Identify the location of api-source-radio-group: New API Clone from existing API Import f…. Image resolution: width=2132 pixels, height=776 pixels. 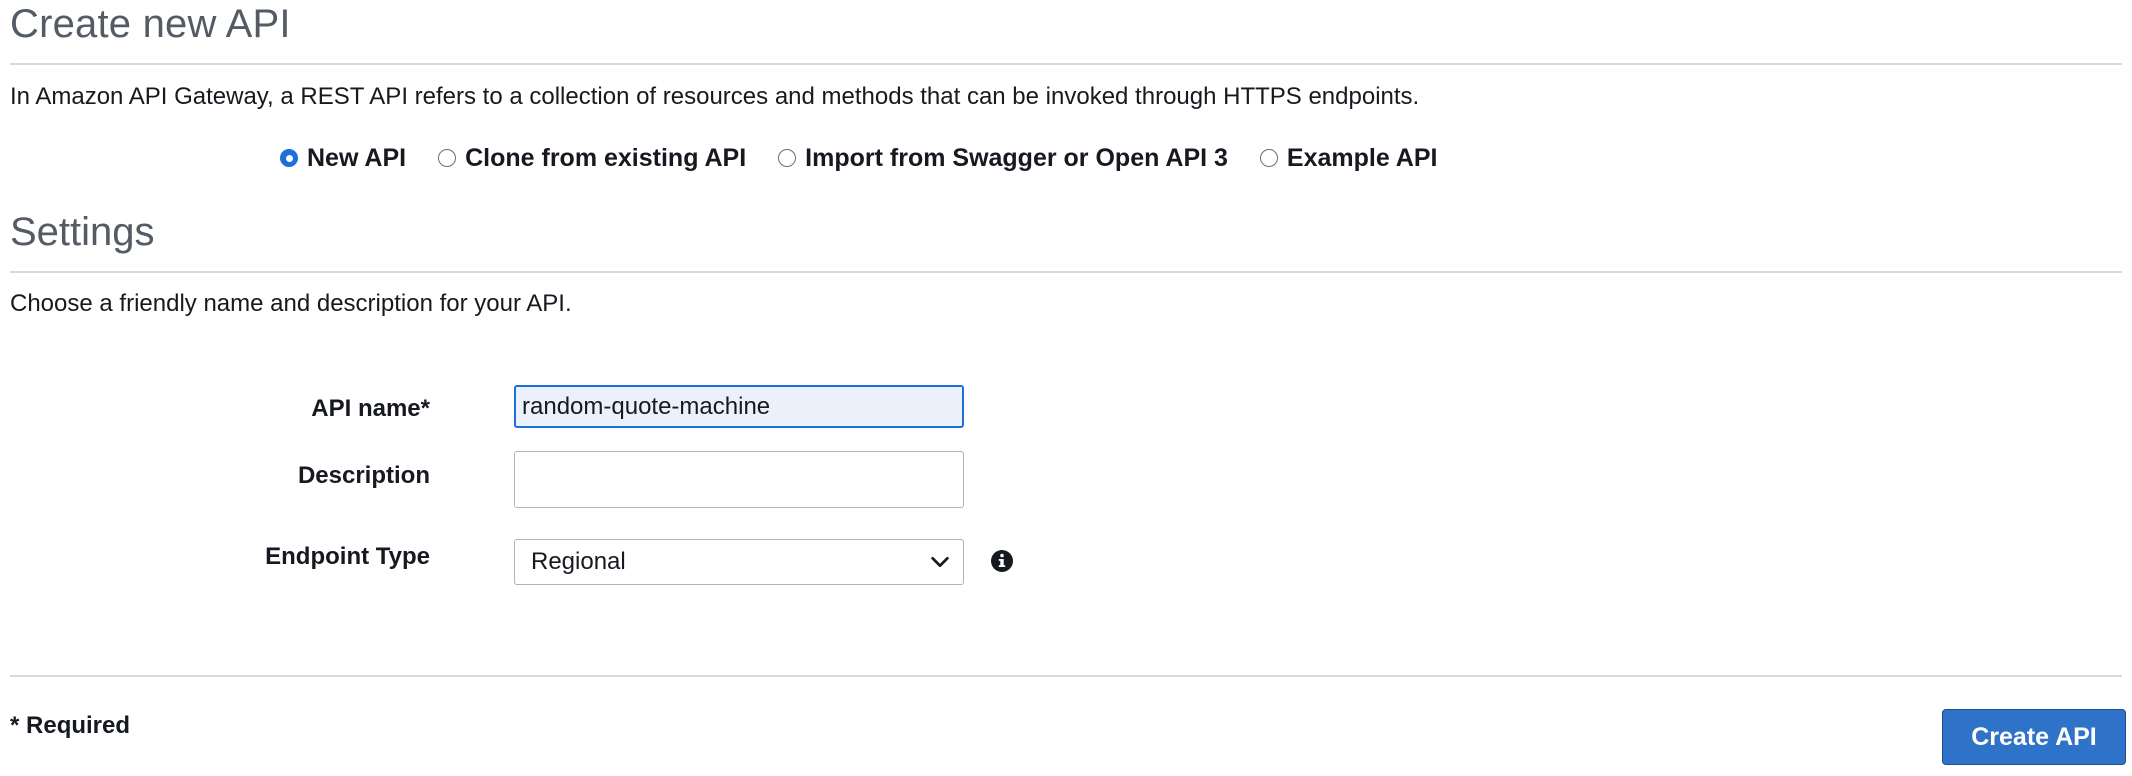
(874, 158).